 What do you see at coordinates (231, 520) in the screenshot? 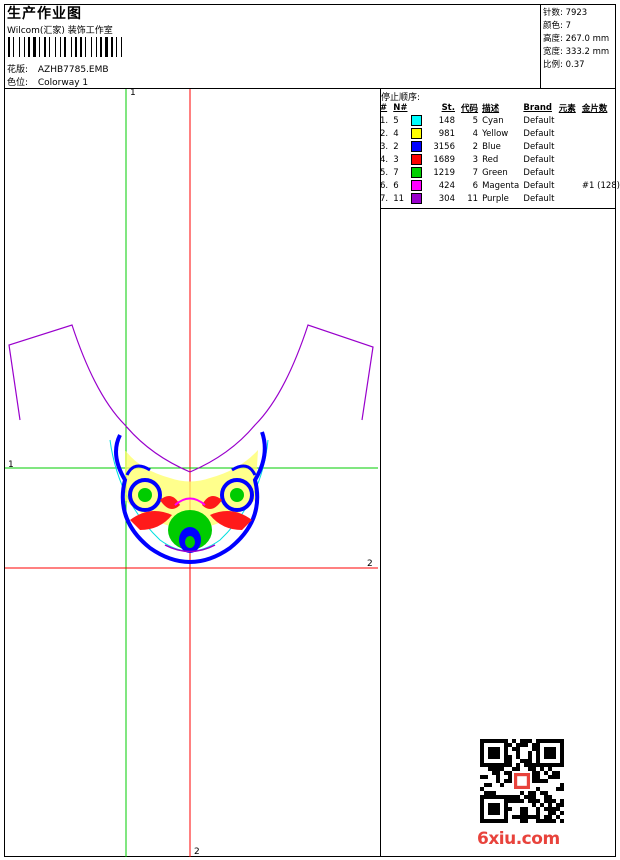
I see `right-red-leaf` at bounding box center [231, 520].